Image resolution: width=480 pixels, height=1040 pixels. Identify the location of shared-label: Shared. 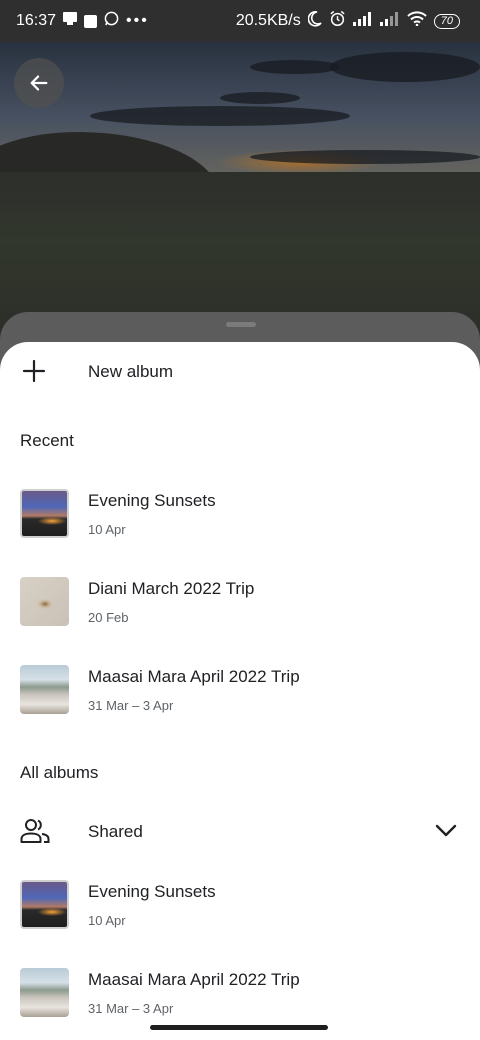
(115, 831).